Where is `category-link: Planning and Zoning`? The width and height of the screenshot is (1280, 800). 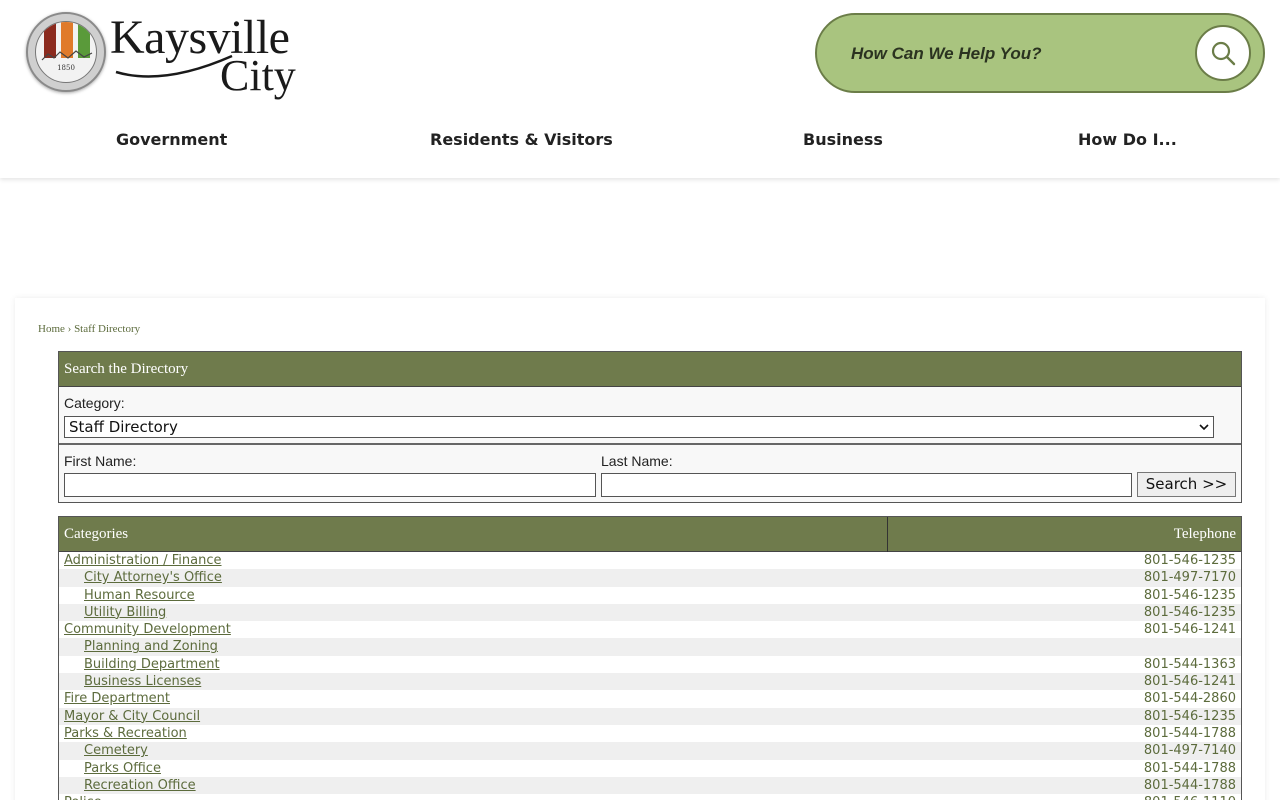
category-link: Planning and Zoning is located at coordinates (151, 646).